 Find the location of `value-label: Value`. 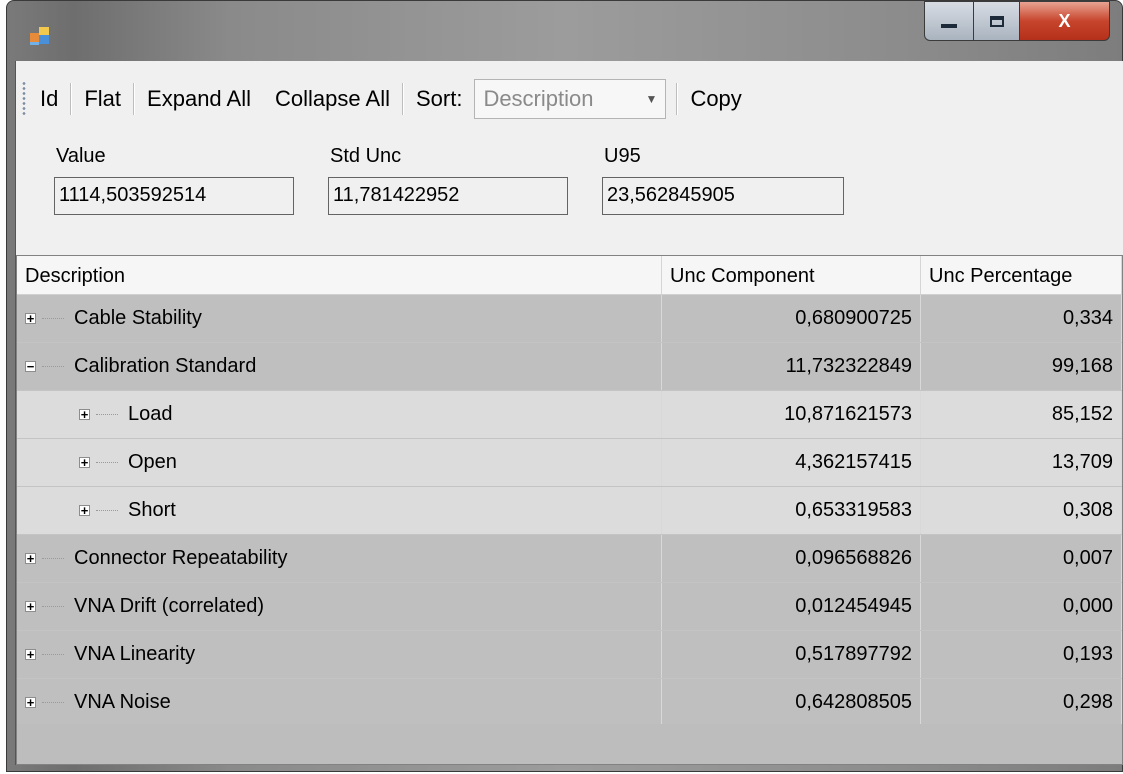

value-label: Value is located at coordinates (81, 156).